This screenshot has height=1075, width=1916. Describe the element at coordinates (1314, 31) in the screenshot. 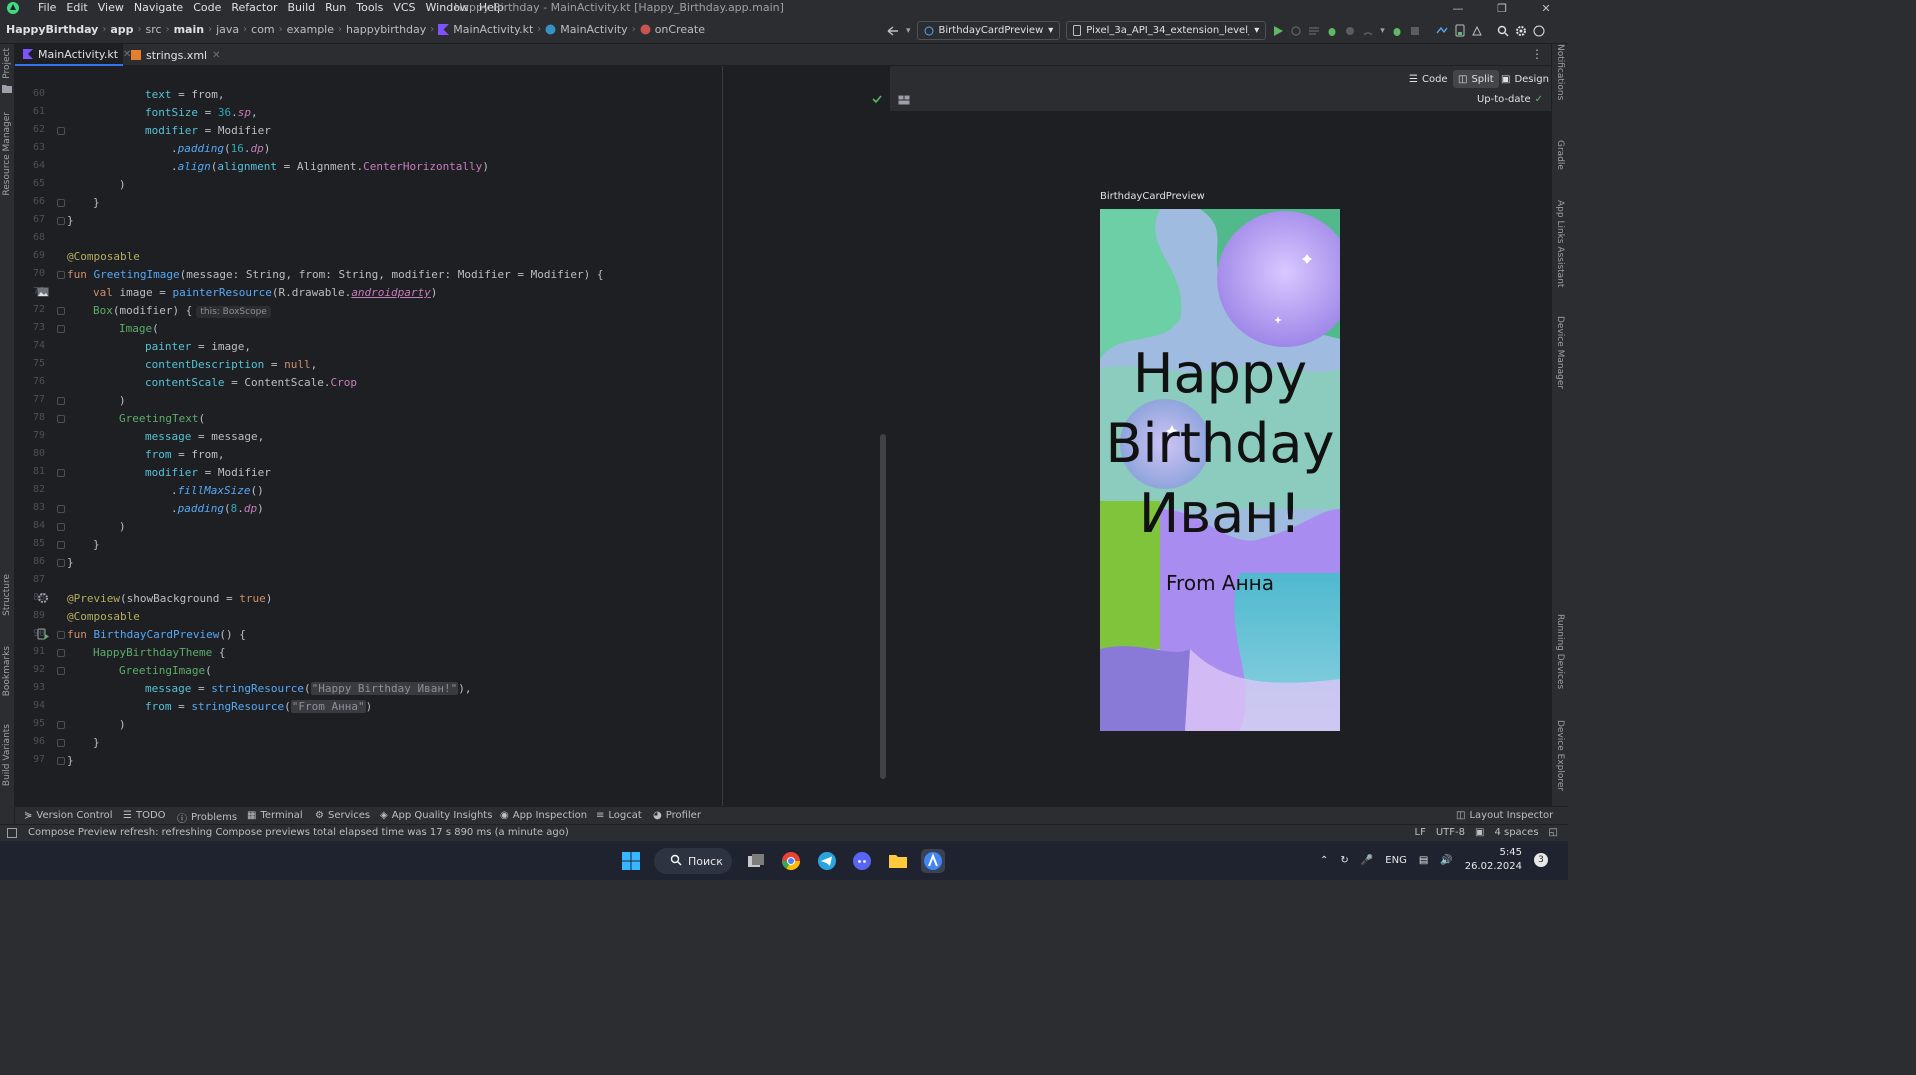

I see `apply-changes-icon` at that location.